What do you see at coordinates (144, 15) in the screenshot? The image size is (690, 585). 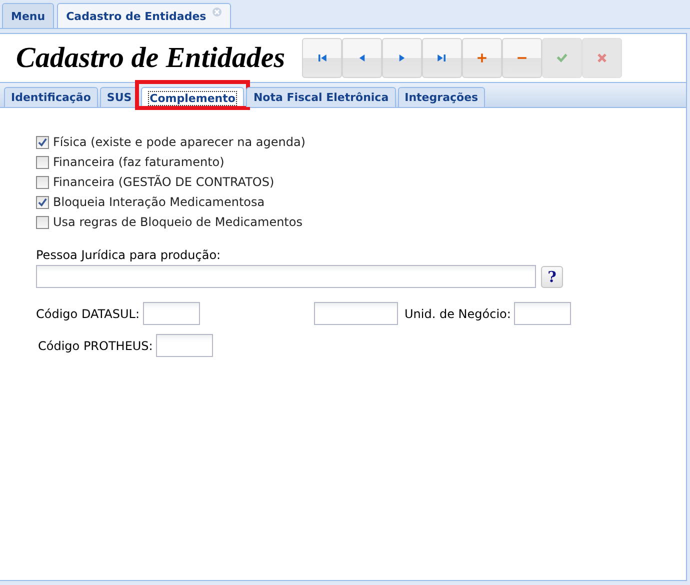 I see `window-tab: Cadastro de Entidades` at bounding box center [144, 15].